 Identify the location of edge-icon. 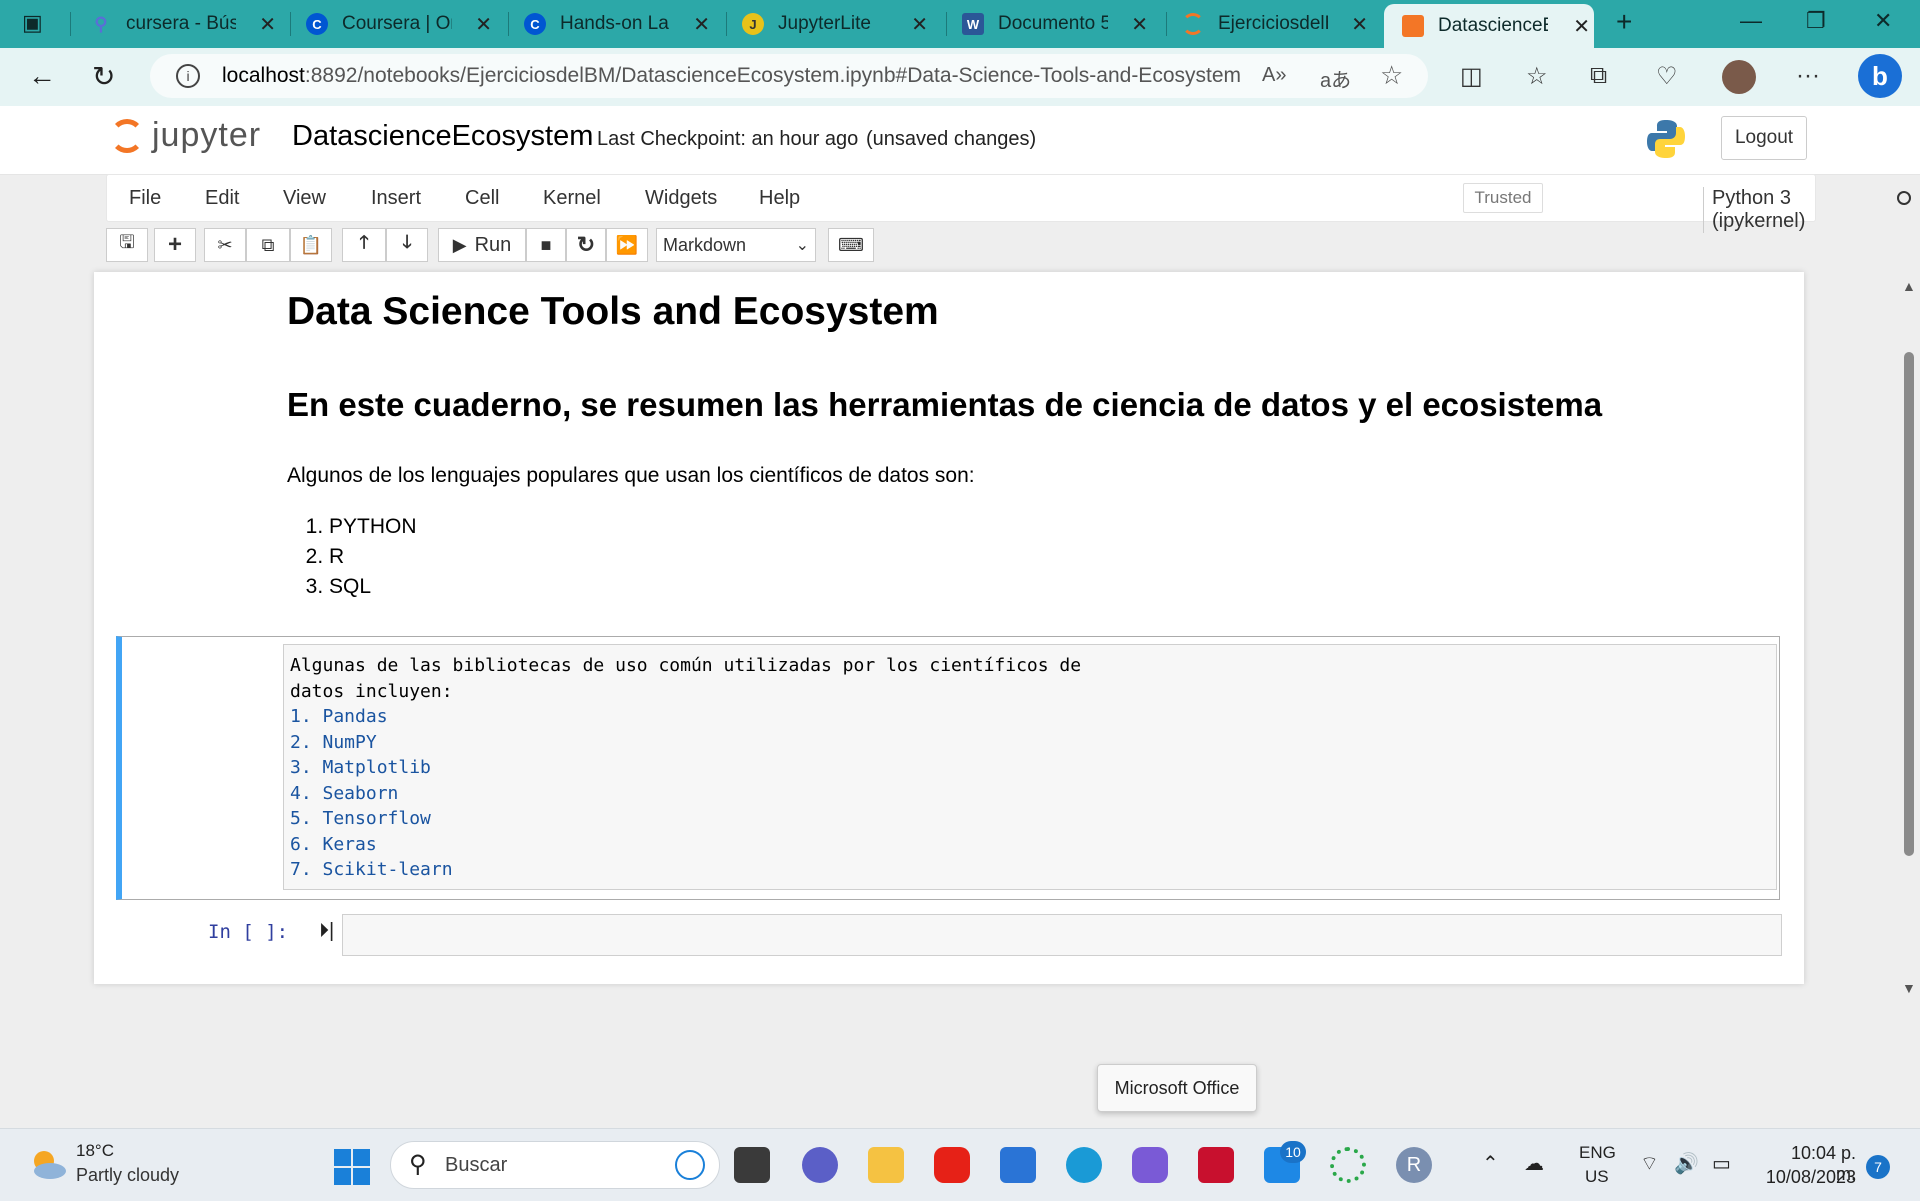
(1084, 1165).